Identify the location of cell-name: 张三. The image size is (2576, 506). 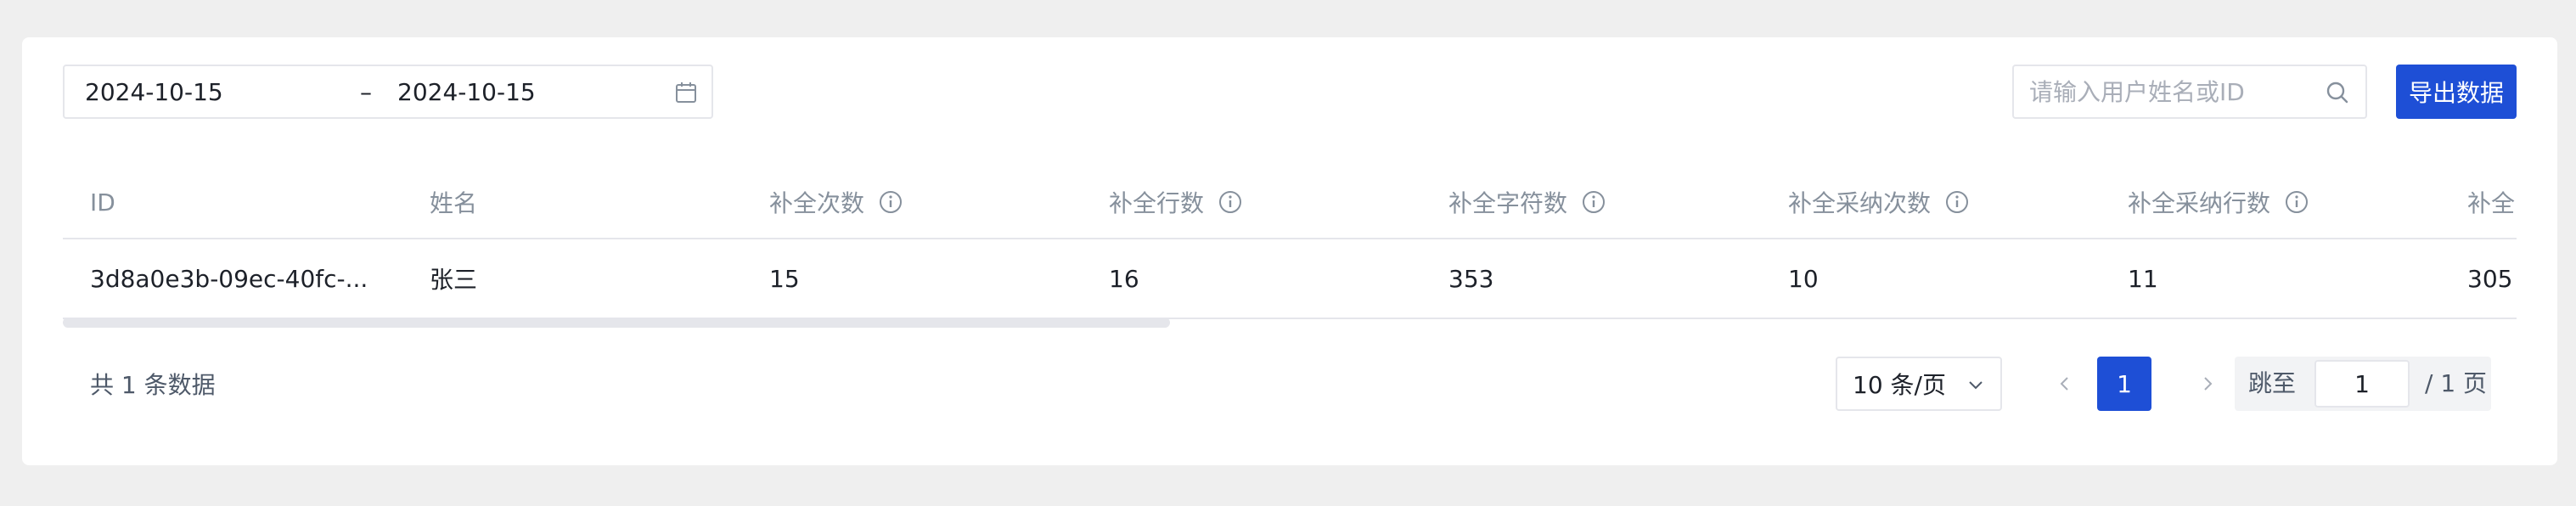
(454, 280).